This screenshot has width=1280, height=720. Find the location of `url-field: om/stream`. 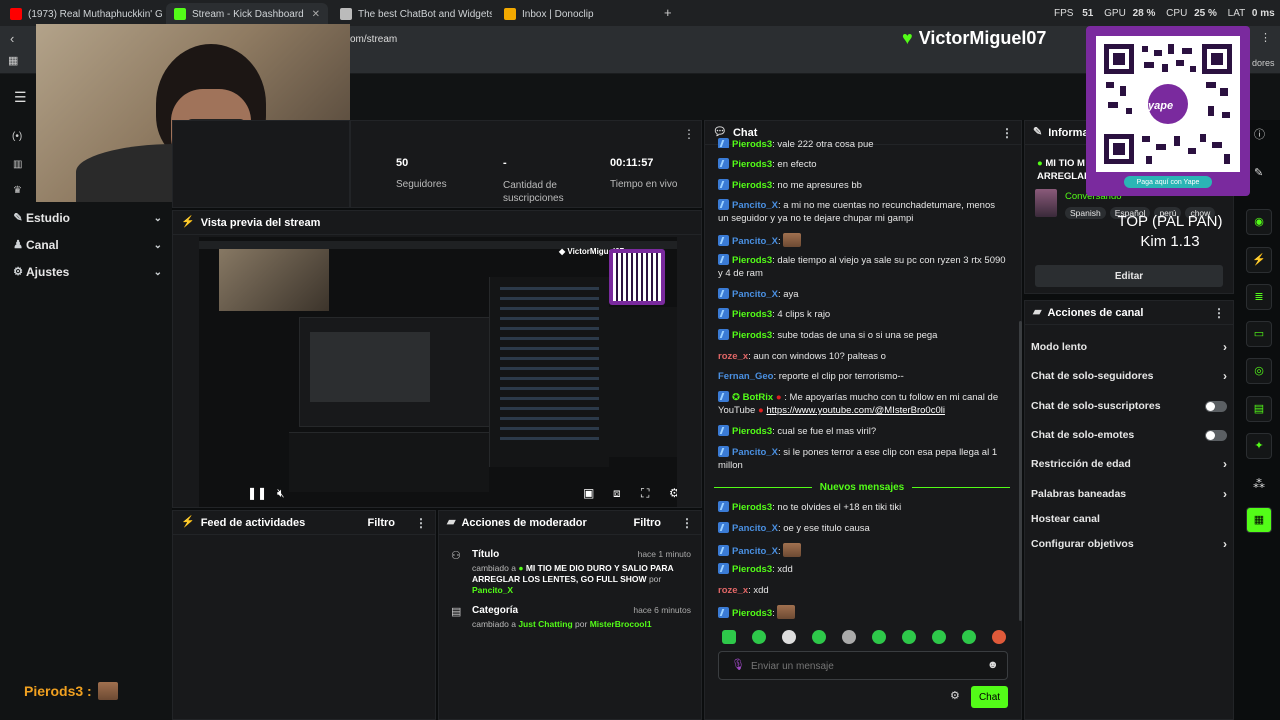

url-field: om/stream is located at coordinates (373, 39).